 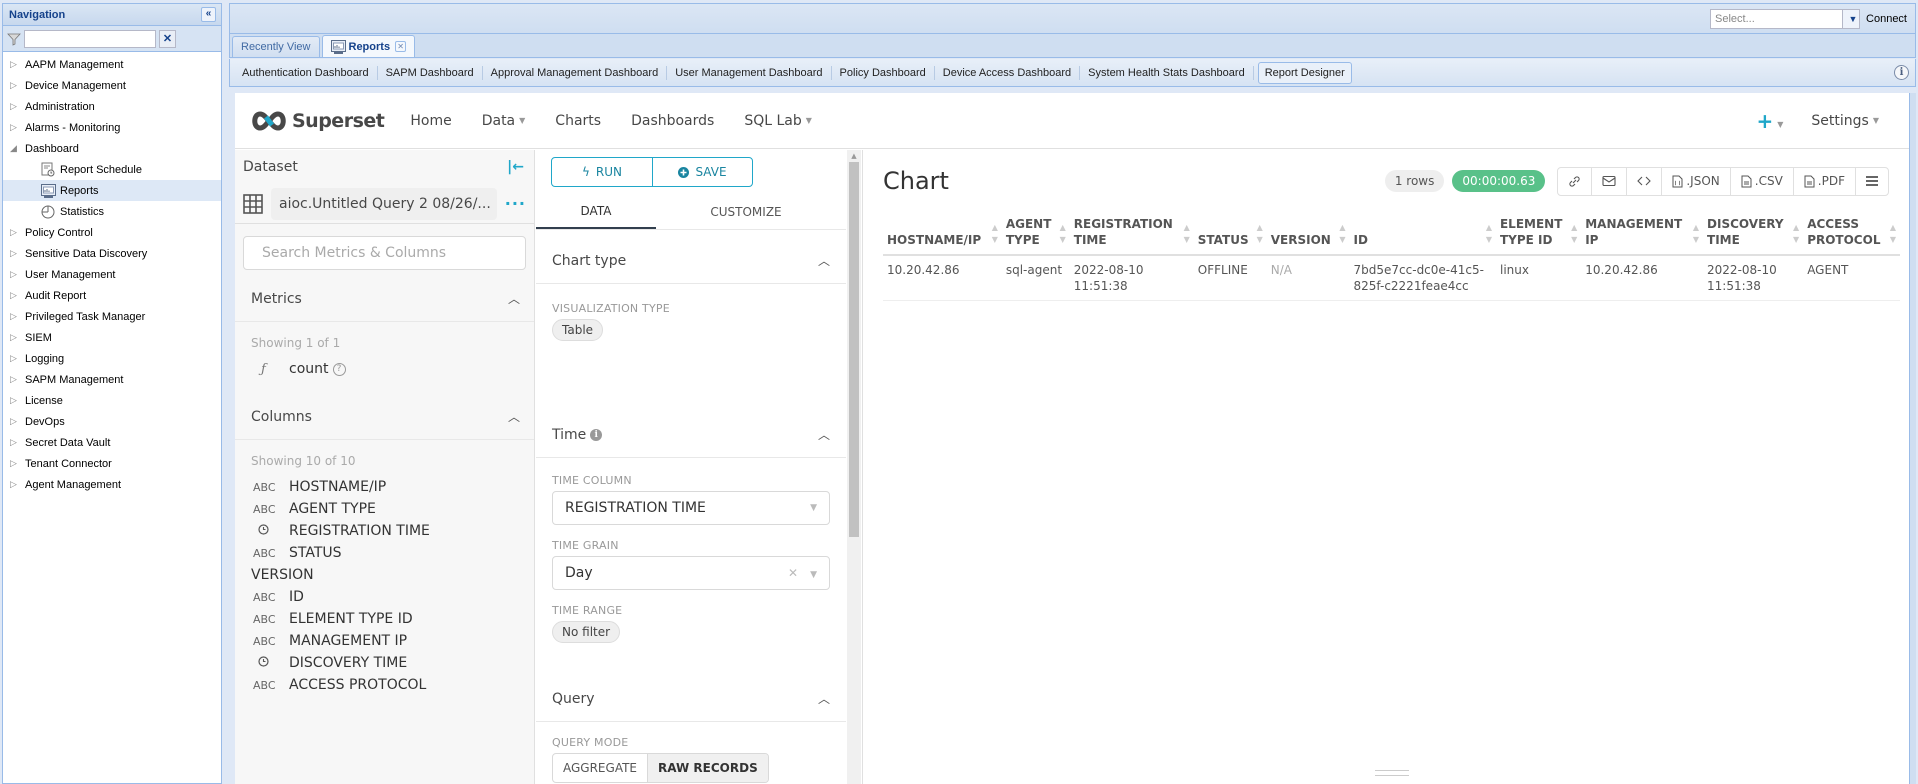 What do you see at coordinates (112, 400) in the screenshot?
I see `nav-item-license: ▷ License` at bounding box center [112, 400].